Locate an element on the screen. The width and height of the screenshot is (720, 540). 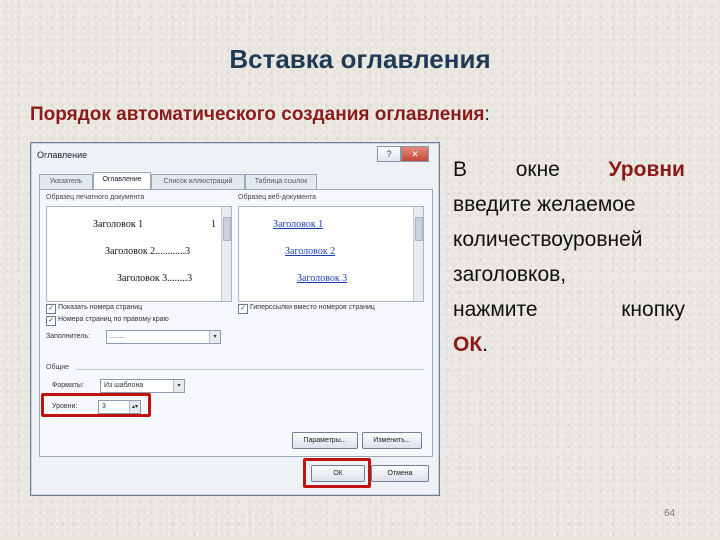
line-4: заголовков, is located at coordinates (510, 274).